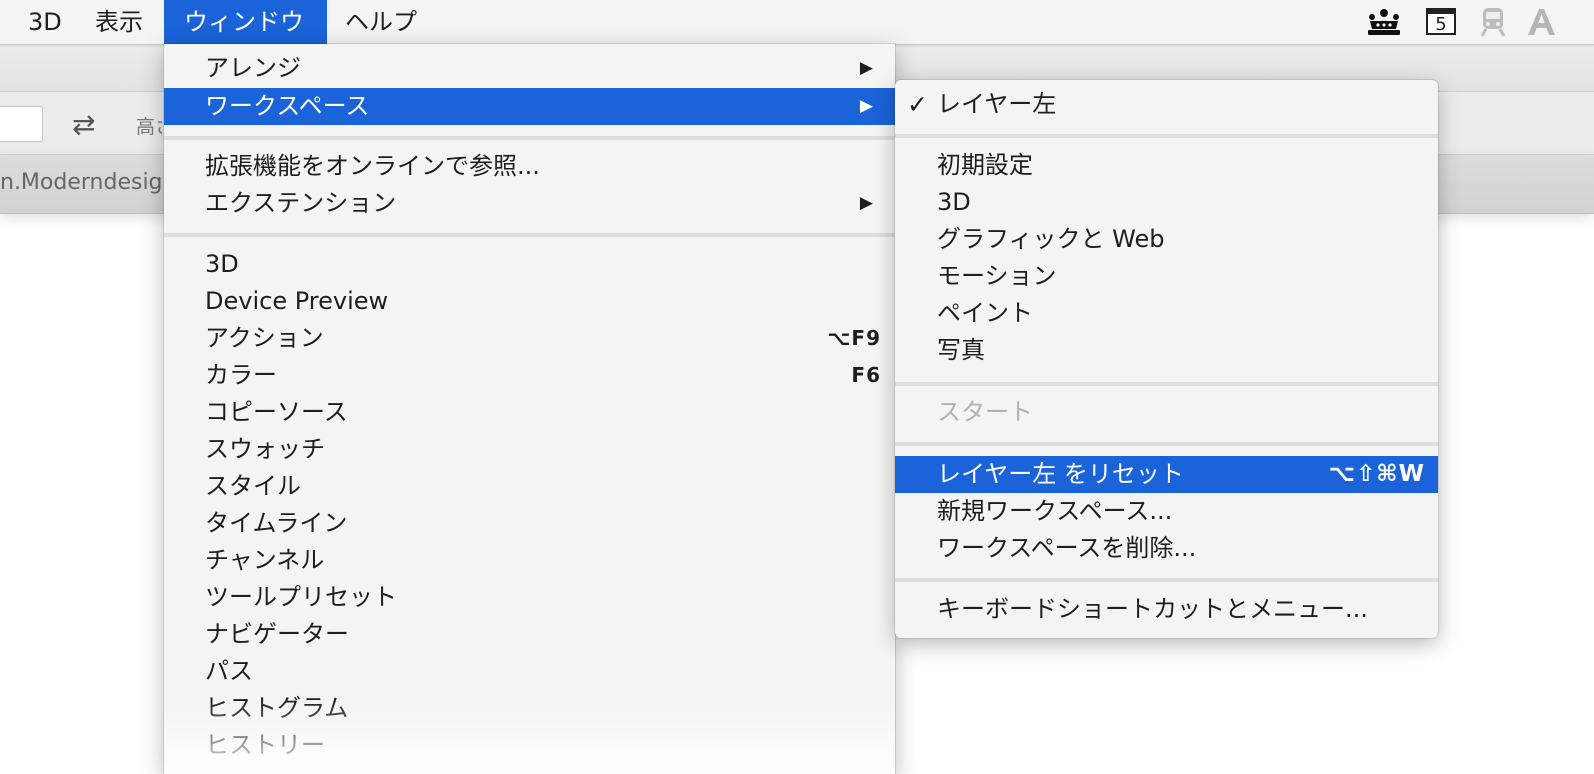 The height and width of the screenshot is (774, 1594). What do you see at coordinates (1166, 276) in the screenshot?
I see `submenu-item-motion: モーション` at bounding box center [1166, 276].